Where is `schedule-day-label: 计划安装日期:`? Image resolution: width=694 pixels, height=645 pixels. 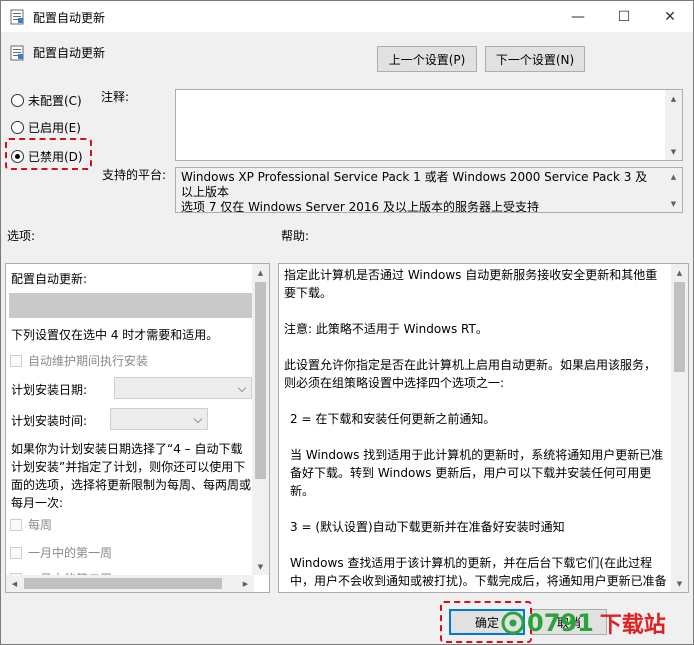
schedule-day-label: 计划安装日期: is located at coordinates (49, 390).